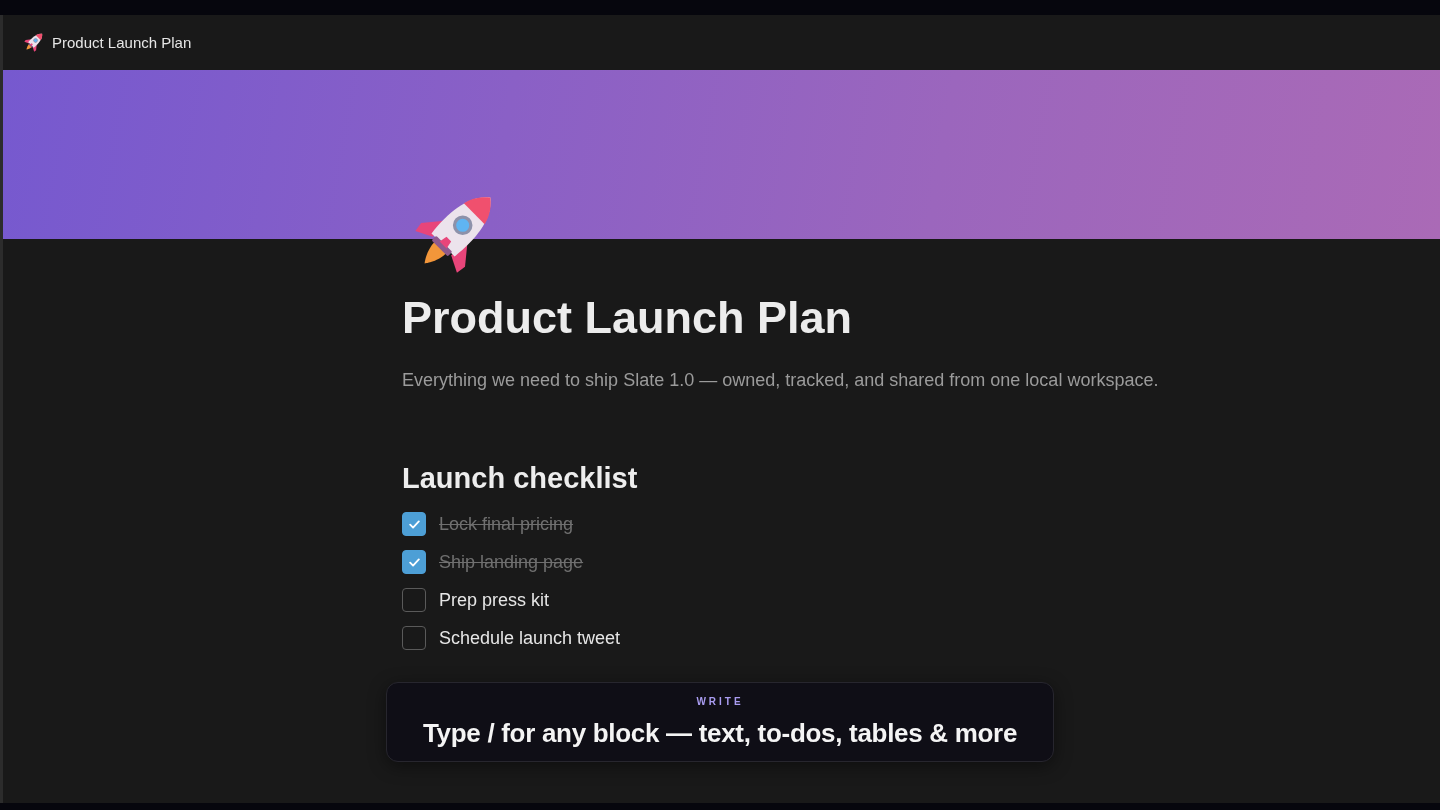 The image size is (1440, 810). Describe the element at coordinates (494, 600) in the screenshot. I see `todo-text: Prep press kit` at that location.